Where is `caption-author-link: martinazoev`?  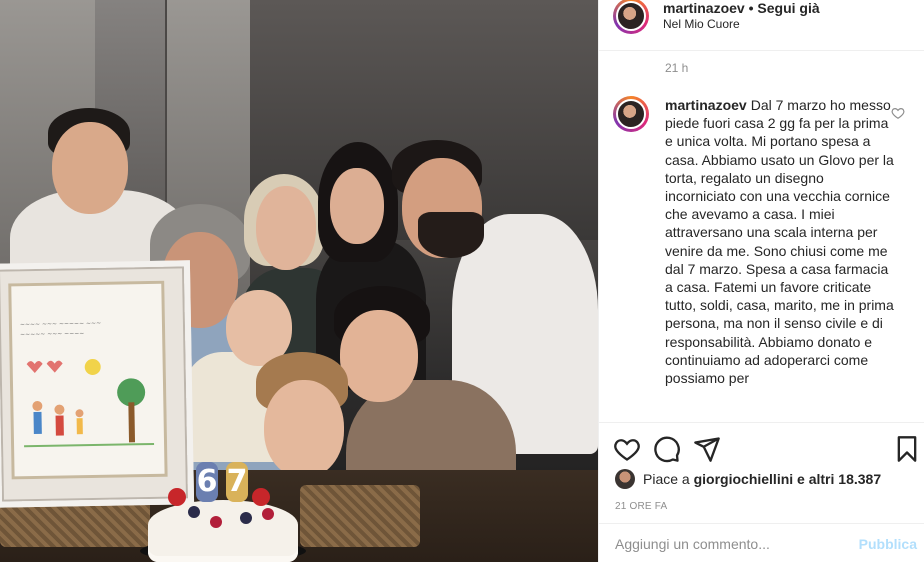 caption-author-link: martinazoev is located at coordinates (706, 105).